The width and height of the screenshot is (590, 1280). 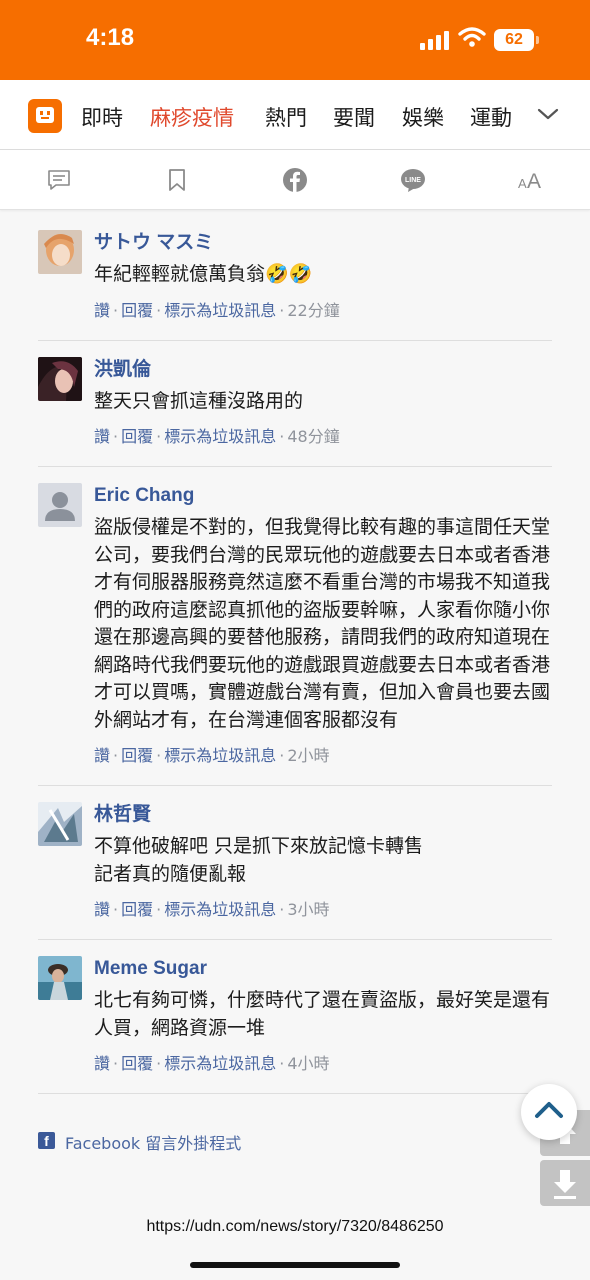 I want to click on facebook-icon, so click(x=295, y=180).